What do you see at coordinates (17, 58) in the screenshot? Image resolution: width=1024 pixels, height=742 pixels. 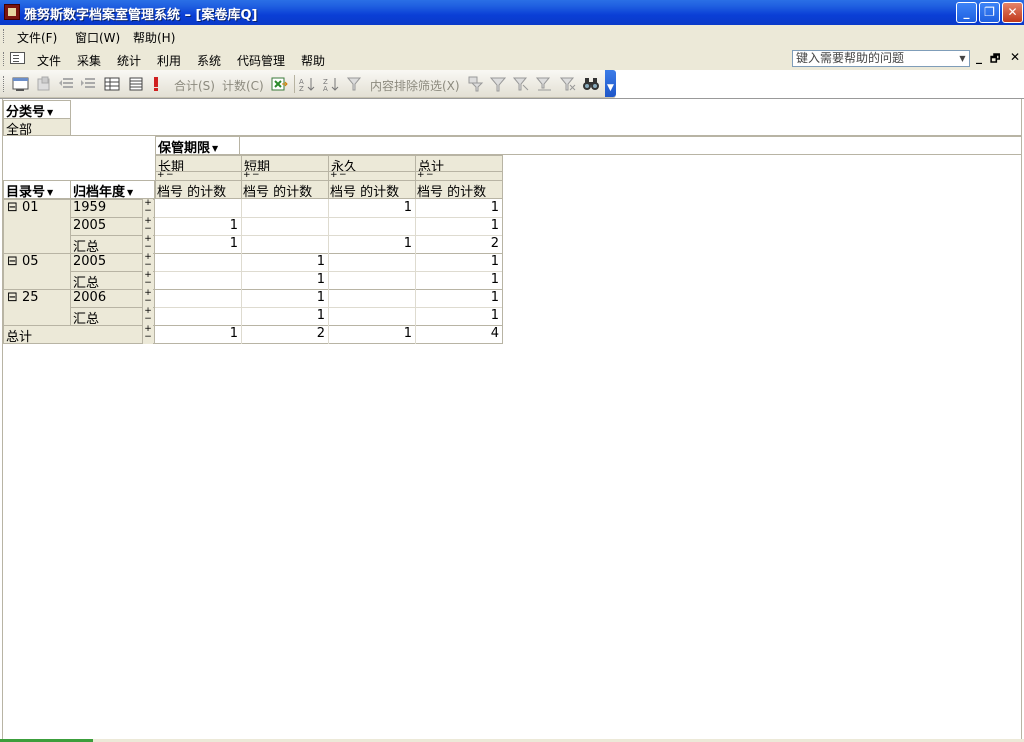 I see `form-icon` at bounding box center [17, 58].